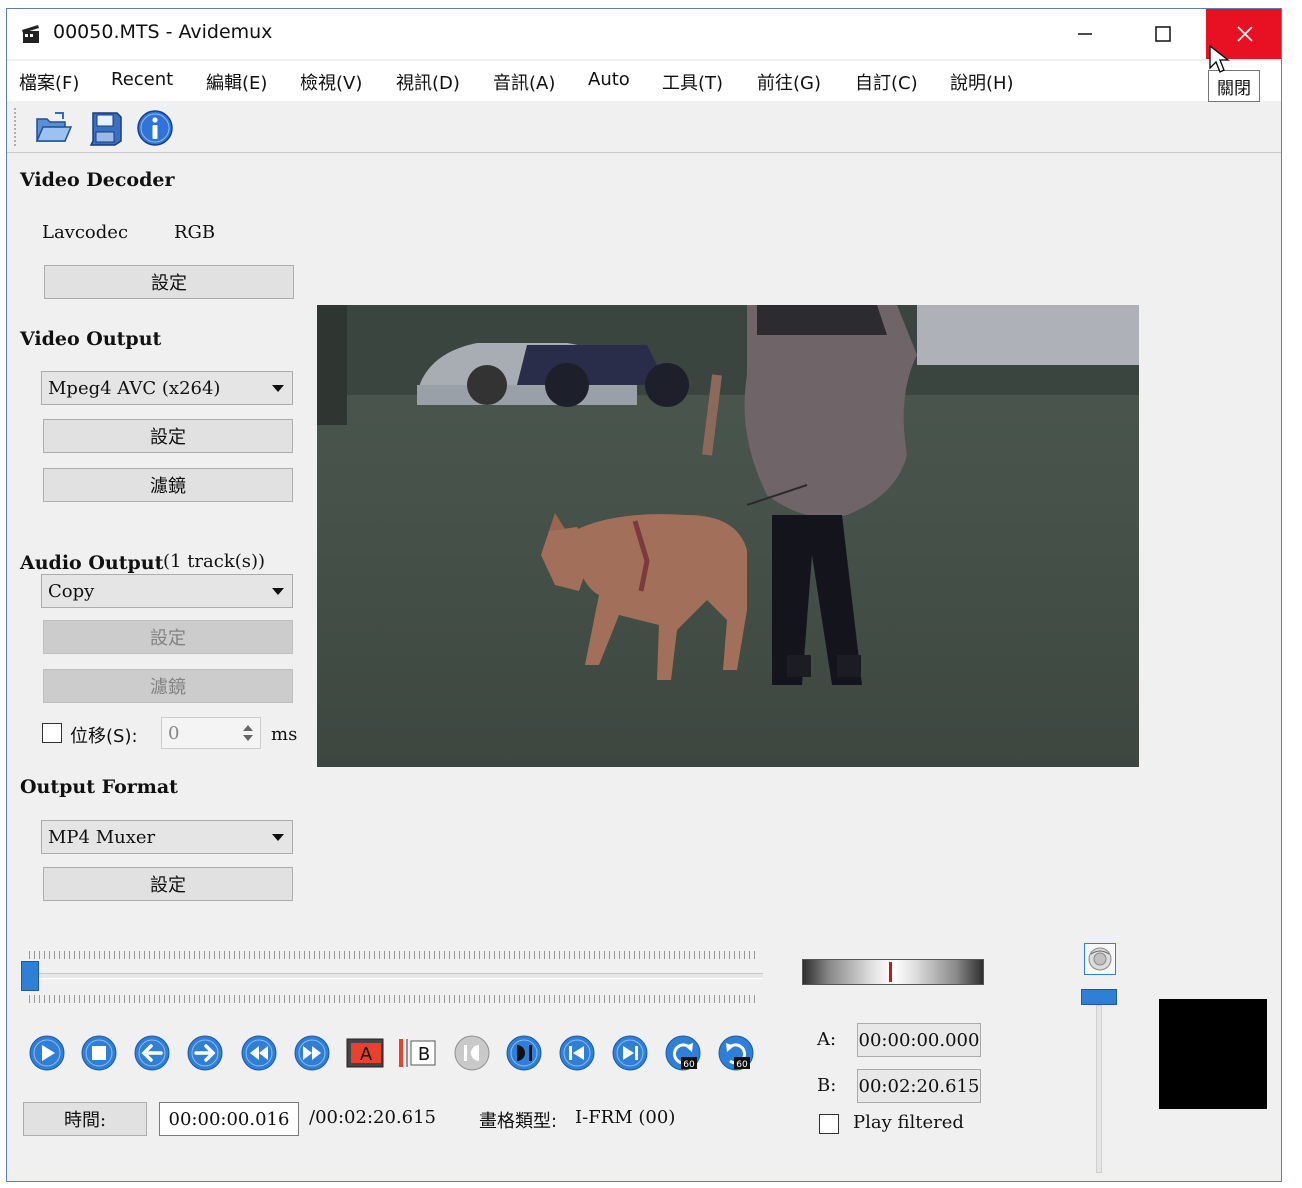 The height and width of the screenshot is (1188, 1302). Describe the element at coordinates (394, 955) in the screenshot. I see `seek-ticks-top` at that location.